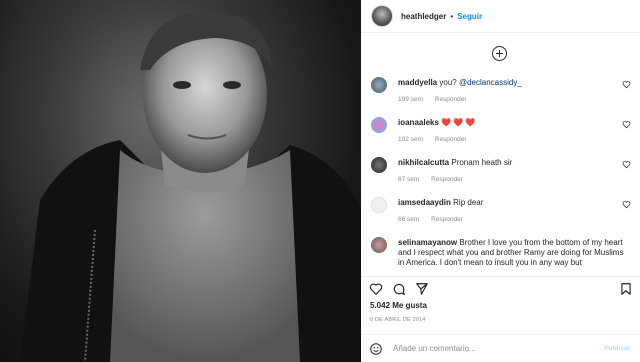  Describe the element at coordinates (418, 122) in the screenshot. I see `comment-username: ioanaaleks` at that location.